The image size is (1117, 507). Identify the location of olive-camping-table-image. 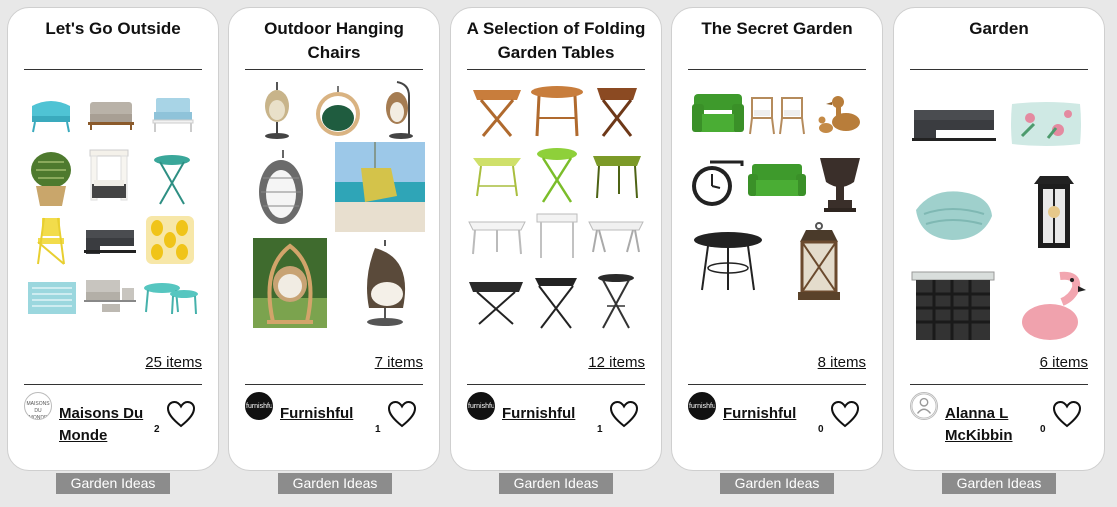
(617, 175).